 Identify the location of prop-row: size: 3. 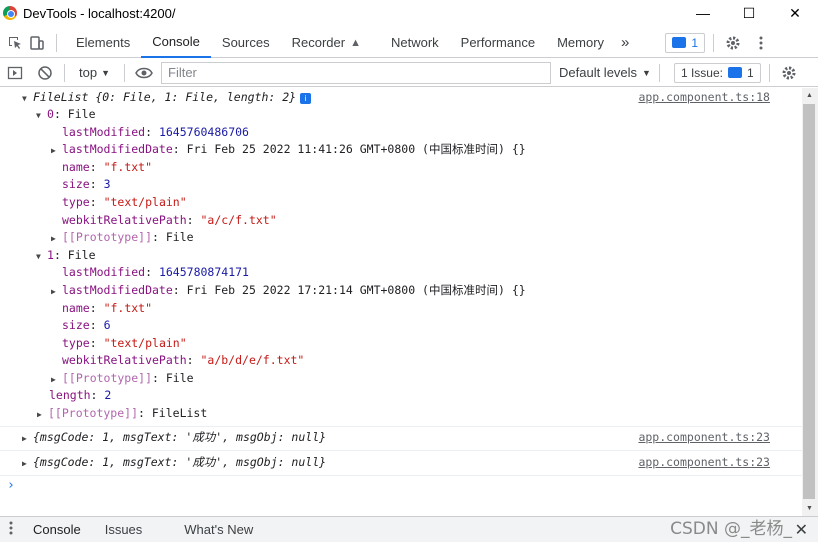
(86, 184).